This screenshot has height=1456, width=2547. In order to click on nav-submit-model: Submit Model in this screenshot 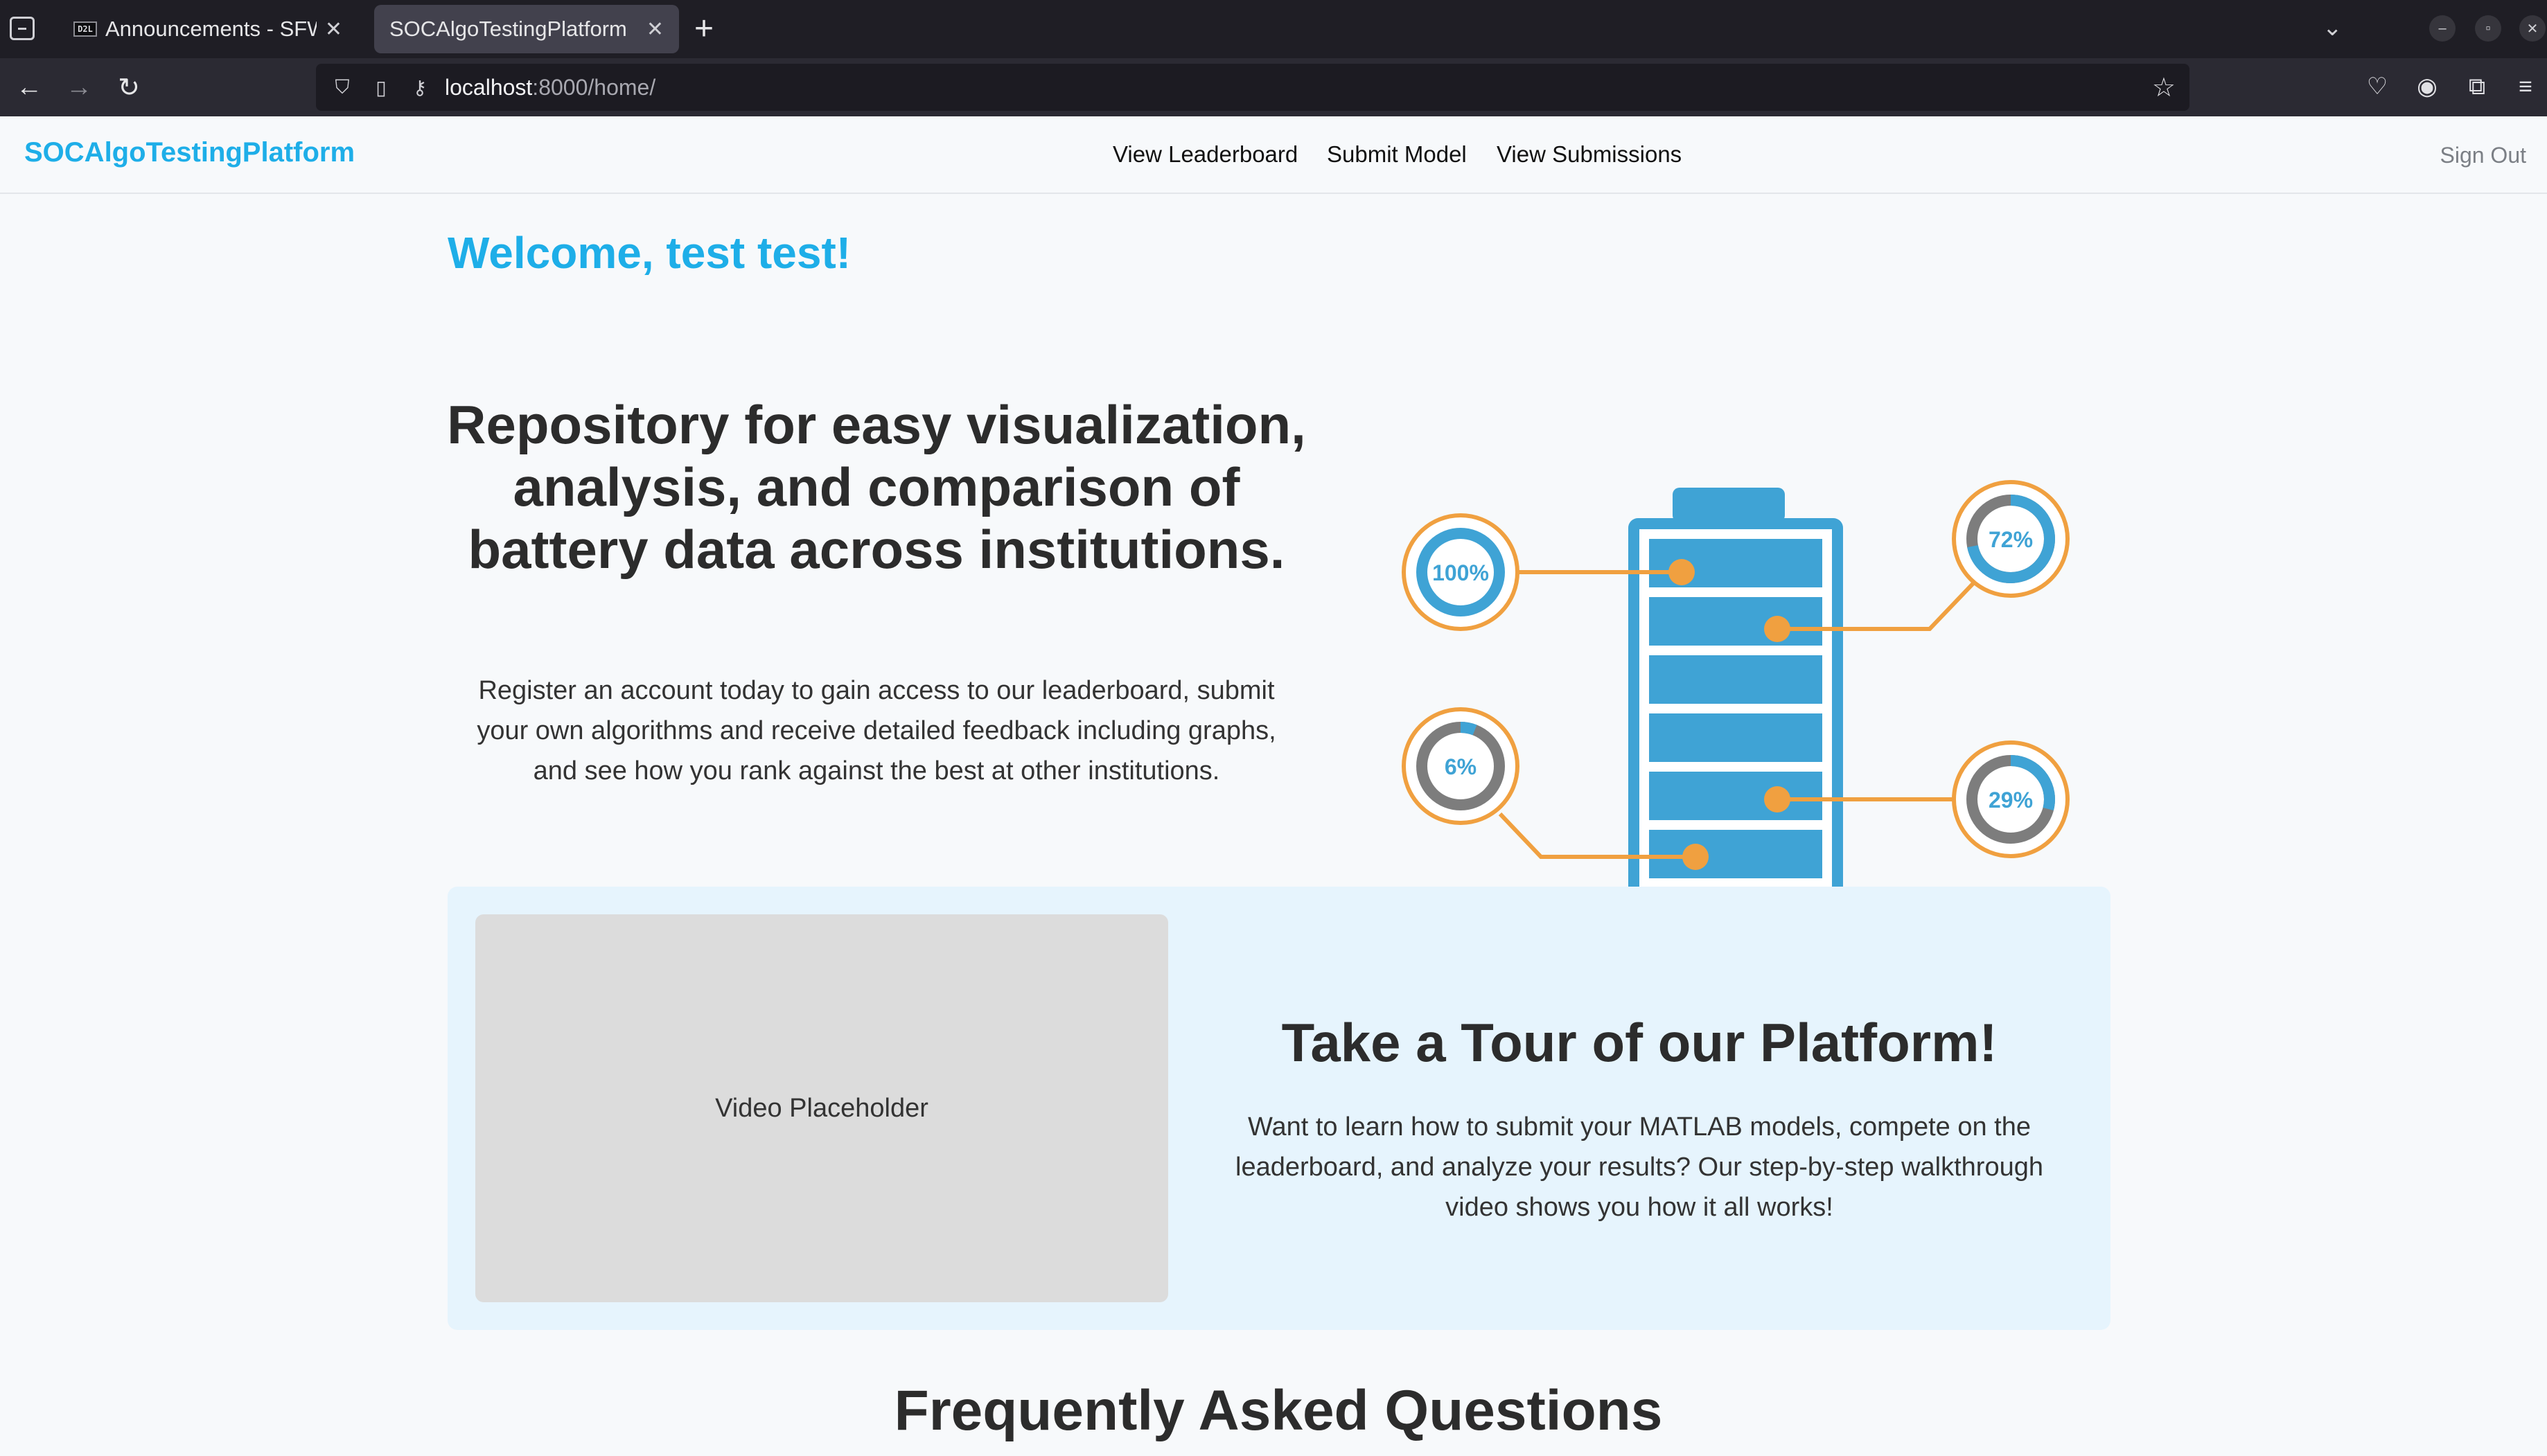, I will do `click(1397, 154)`.